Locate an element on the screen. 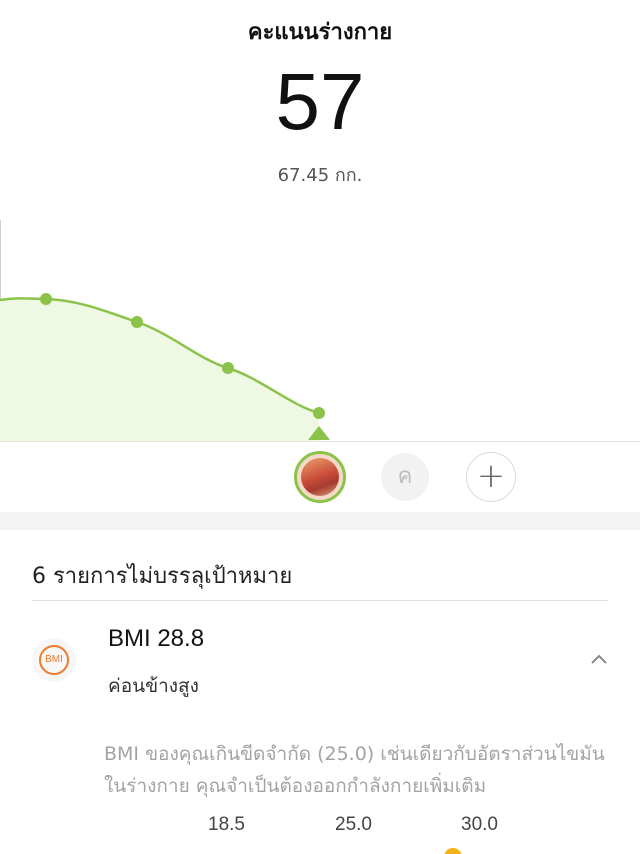 This screenshot has width=640, height=854. weight-value: 67.45 กก. is located at coordinates (320, 175).